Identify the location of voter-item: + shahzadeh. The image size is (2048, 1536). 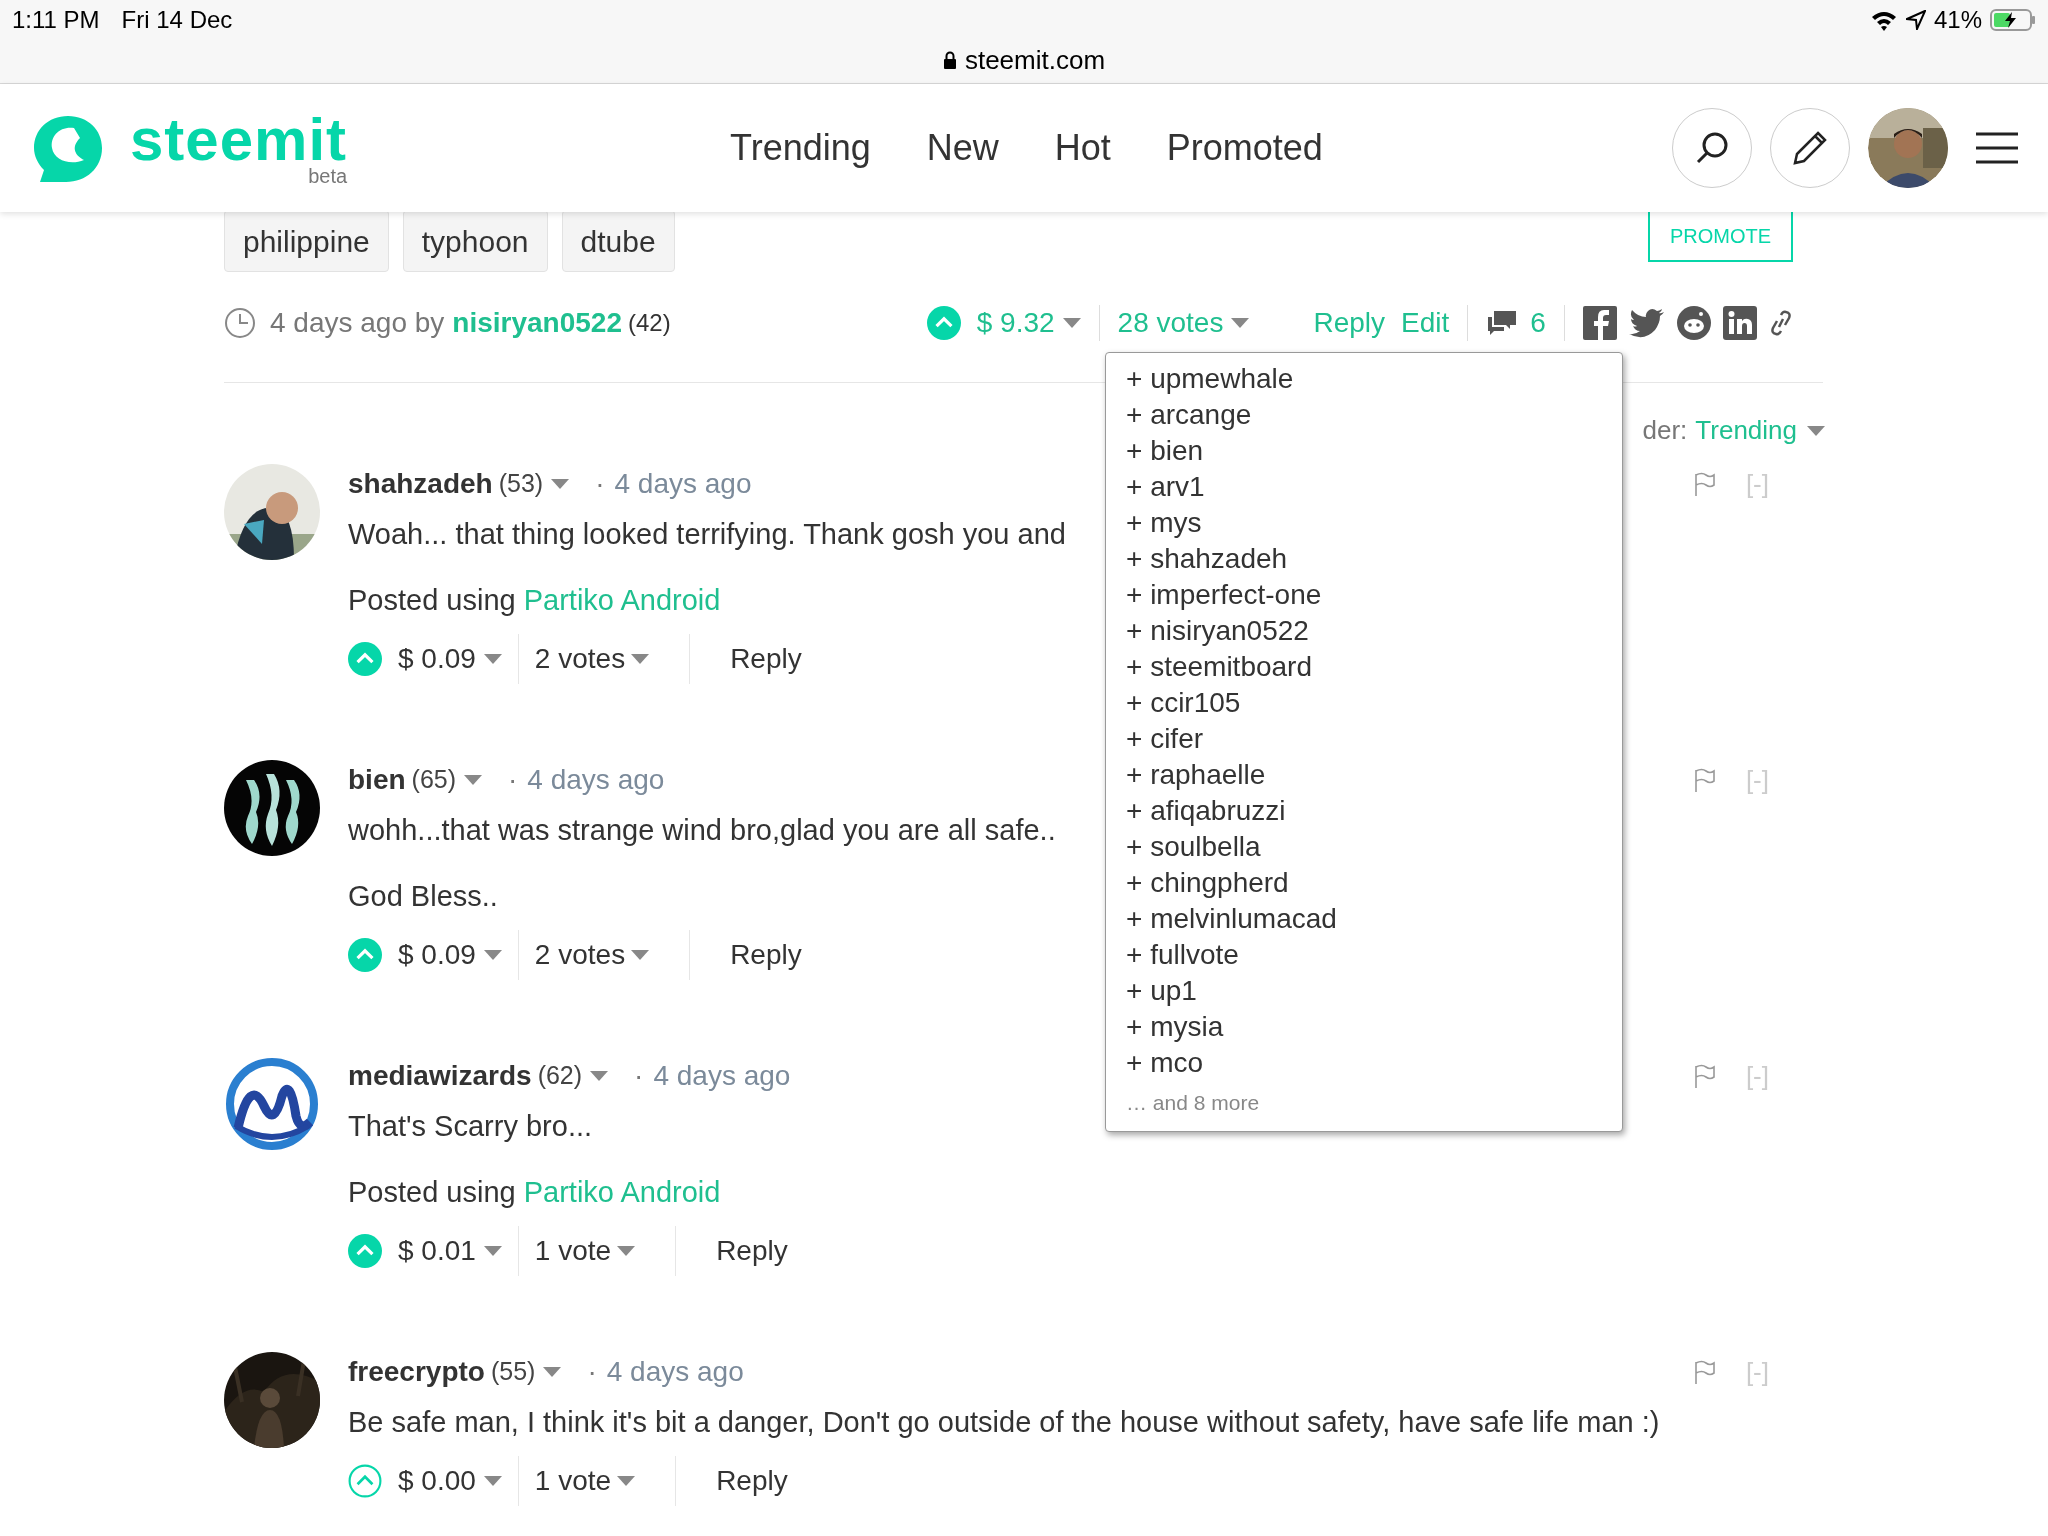
(1364, 559).